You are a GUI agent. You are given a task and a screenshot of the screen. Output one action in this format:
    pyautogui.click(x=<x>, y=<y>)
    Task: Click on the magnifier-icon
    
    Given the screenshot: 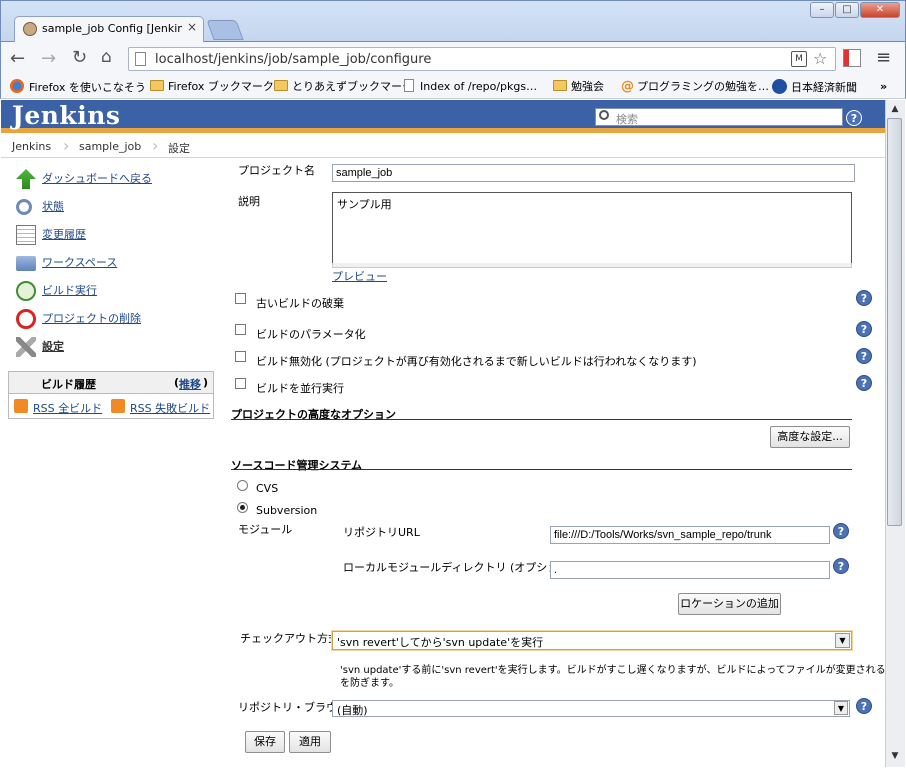 What is the action you would take?
    pyautogui.click(x=24, y=207)
    